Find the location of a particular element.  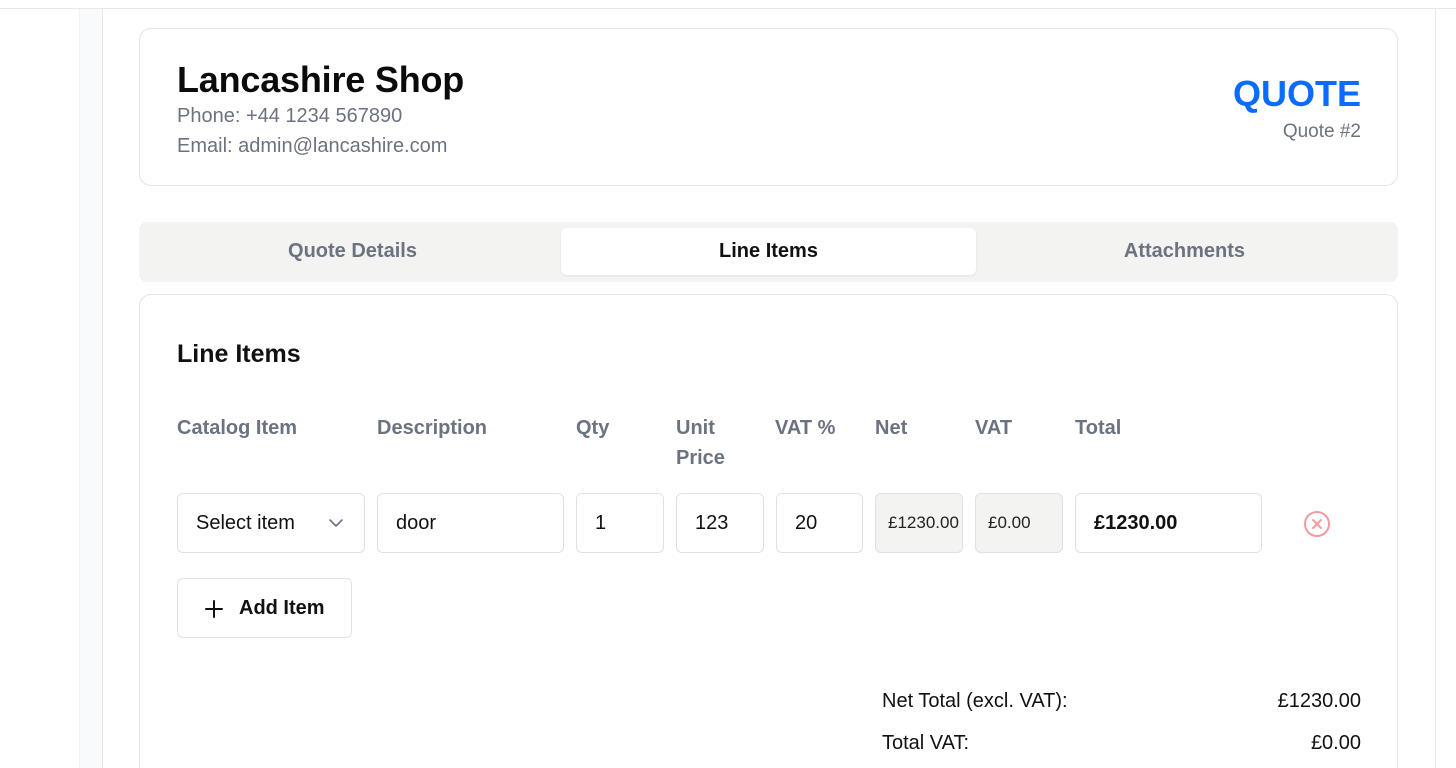

tab-line-items: Line Items is located at coordinates (768, 251).